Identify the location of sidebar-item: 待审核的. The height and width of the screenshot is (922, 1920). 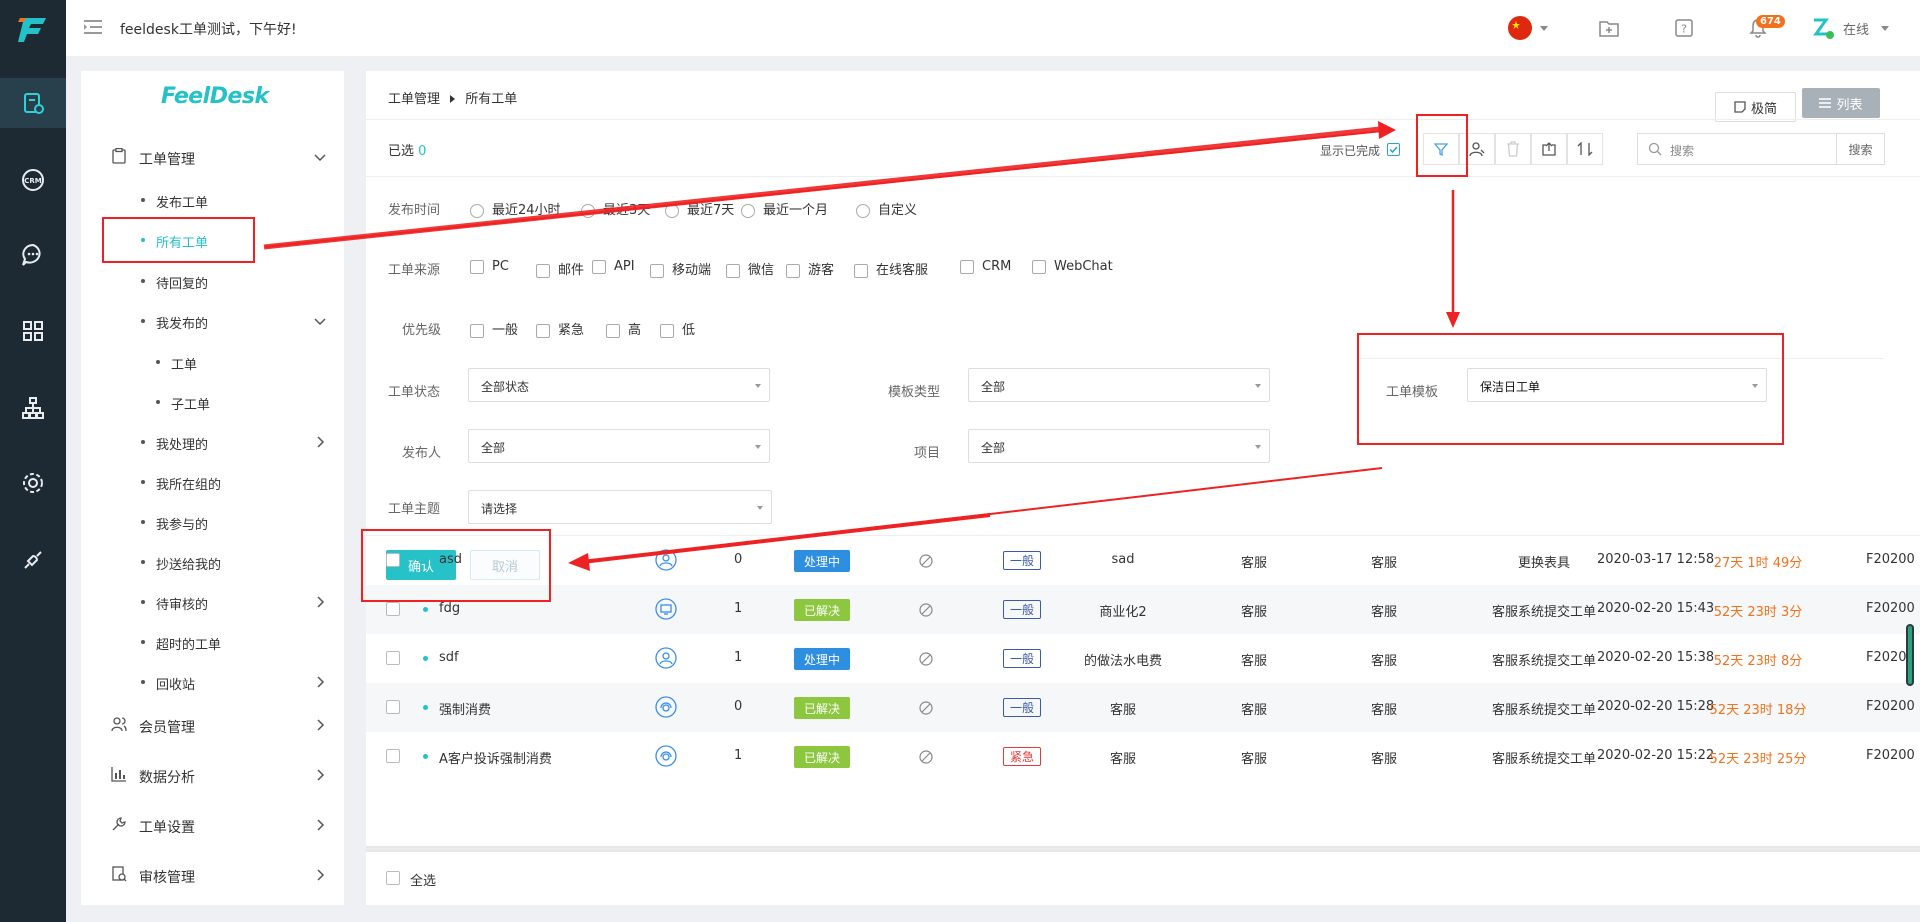
(212, 602).